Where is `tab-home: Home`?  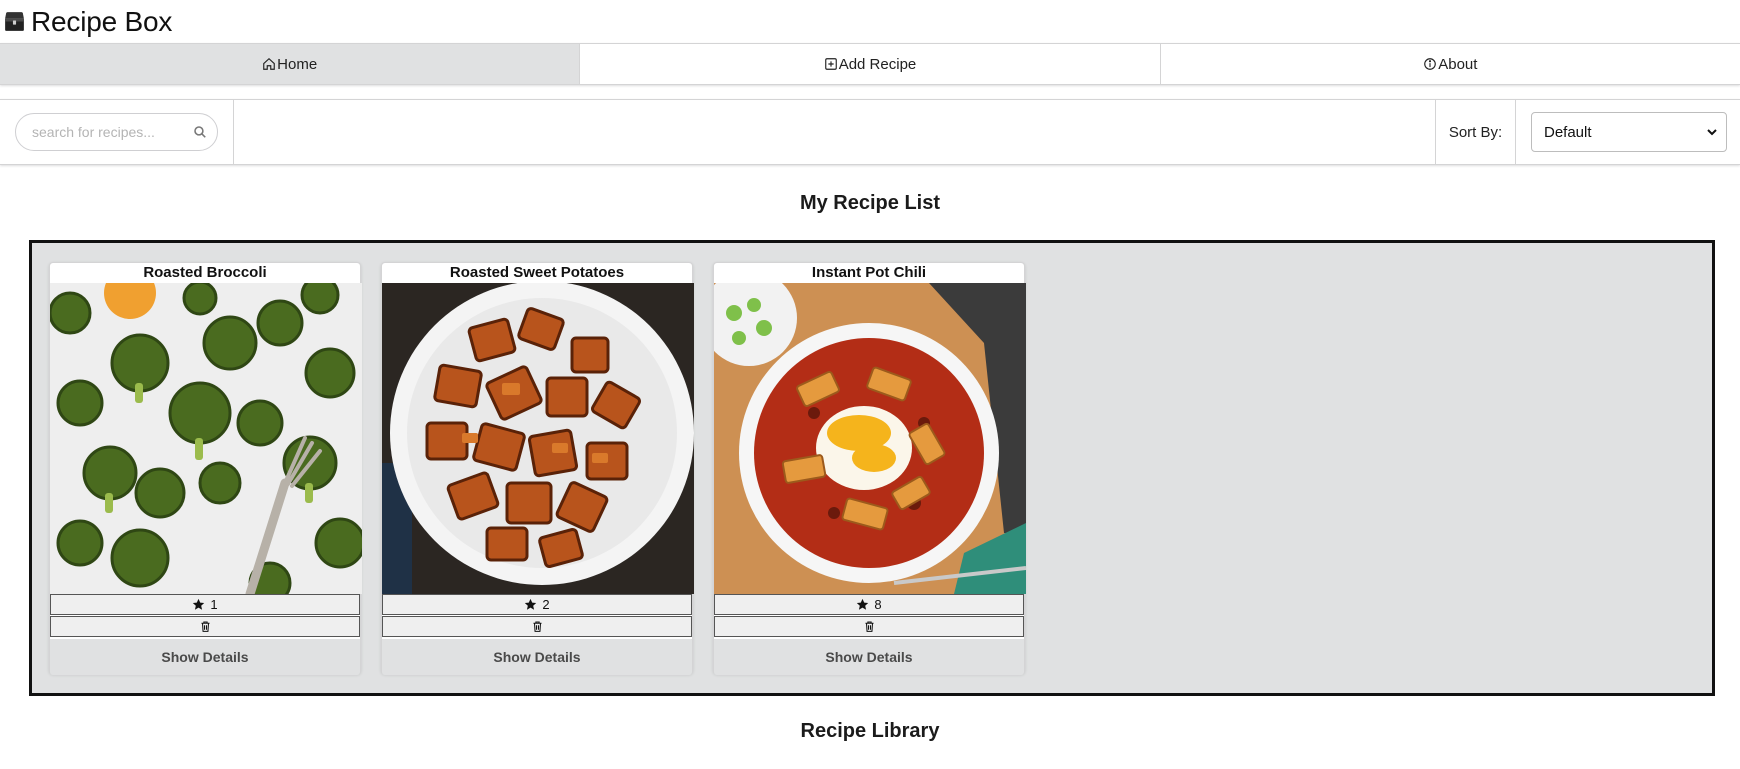
tab-home: Home is located at coordinates (290, 64).